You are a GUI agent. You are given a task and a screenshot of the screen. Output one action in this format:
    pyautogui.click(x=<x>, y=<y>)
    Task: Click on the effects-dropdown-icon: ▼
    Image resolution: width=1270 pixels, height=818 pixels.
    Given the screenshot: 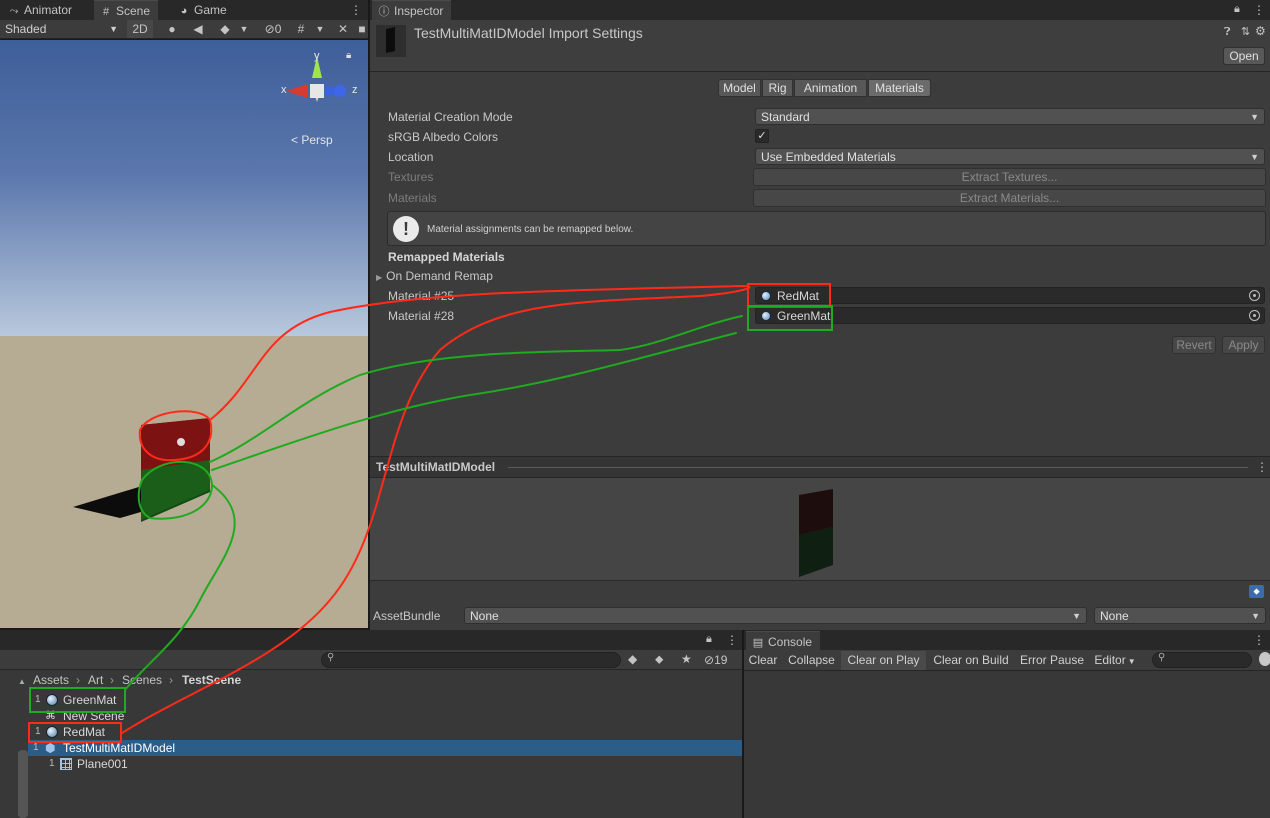 What is the action you would take?
    pyautogui.click(x=244, y=29)
    